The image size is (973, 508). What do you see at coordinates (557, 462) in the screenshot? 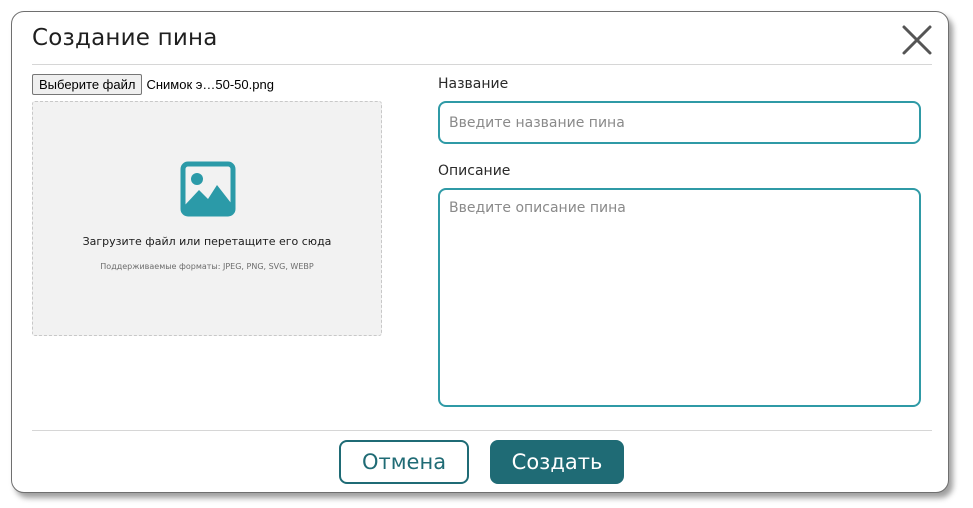
I see `create-button: Создать` at bounding box center [557, 462].